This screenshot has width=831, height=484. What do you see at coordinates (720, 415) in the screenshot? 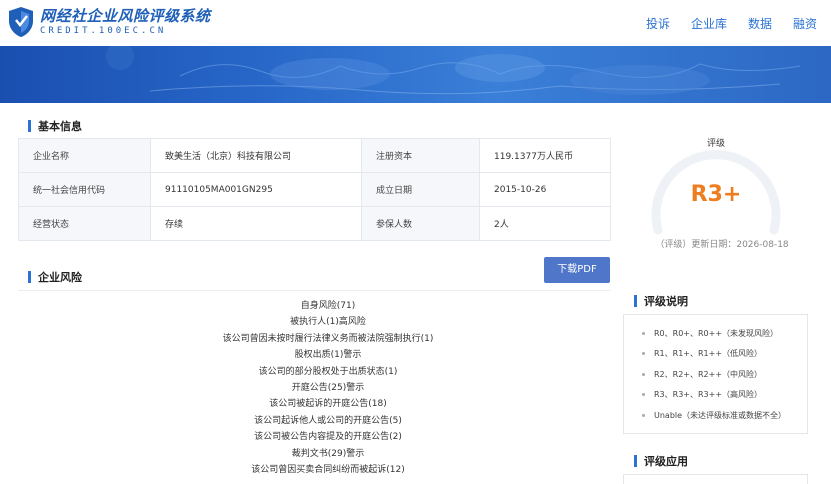
I see `legend-item-label: Unable（未达评级标准或数据不全）` at bounding box center [720, 415].